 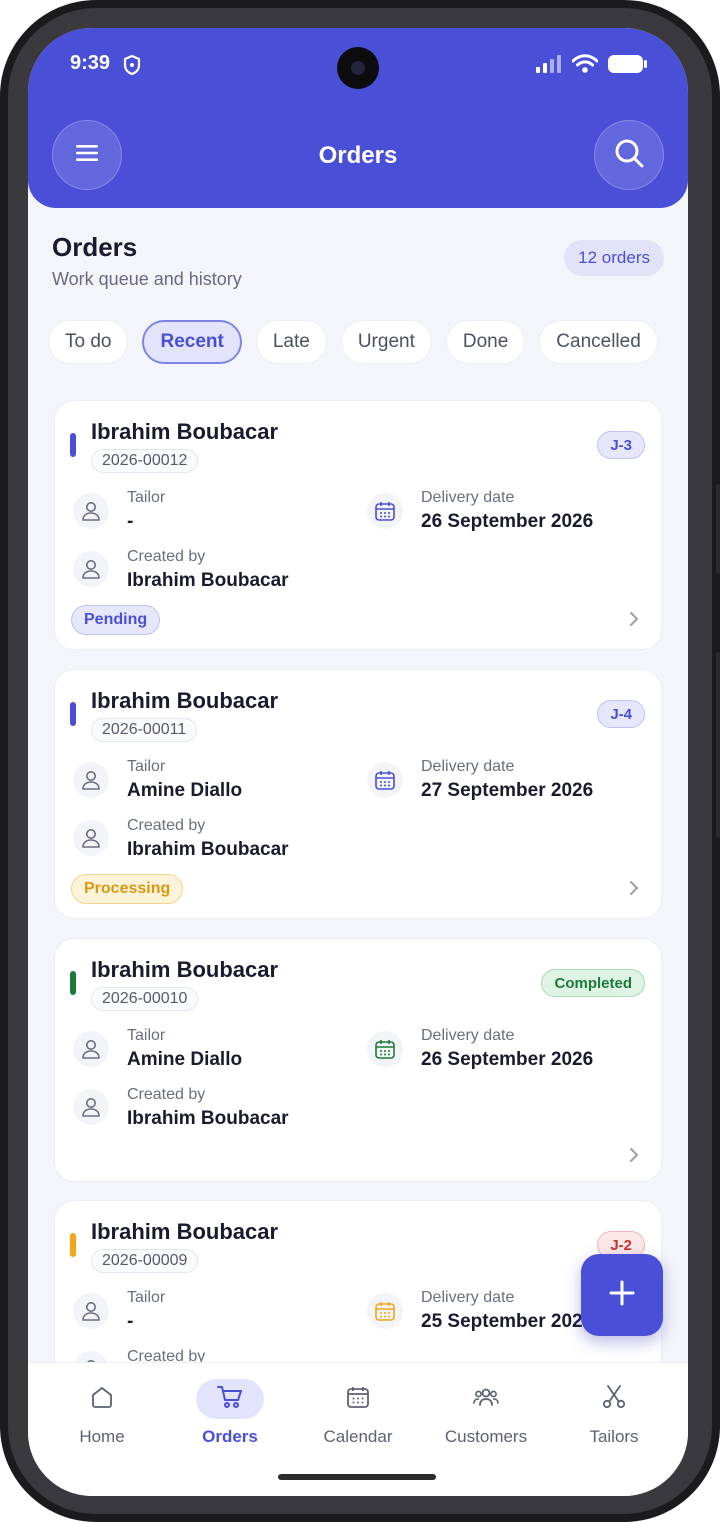 I want to click on filter-chips: To do Recent Late Urgent Done Cancelled, so click(x=353, y=342).